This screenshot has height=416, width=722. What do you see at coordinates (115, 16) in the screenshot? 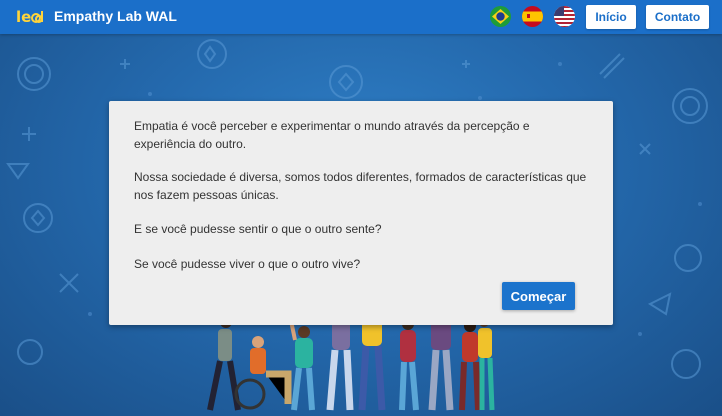
I see `app-title: Empathy Lab WAL` at bounding box center [115, 16].